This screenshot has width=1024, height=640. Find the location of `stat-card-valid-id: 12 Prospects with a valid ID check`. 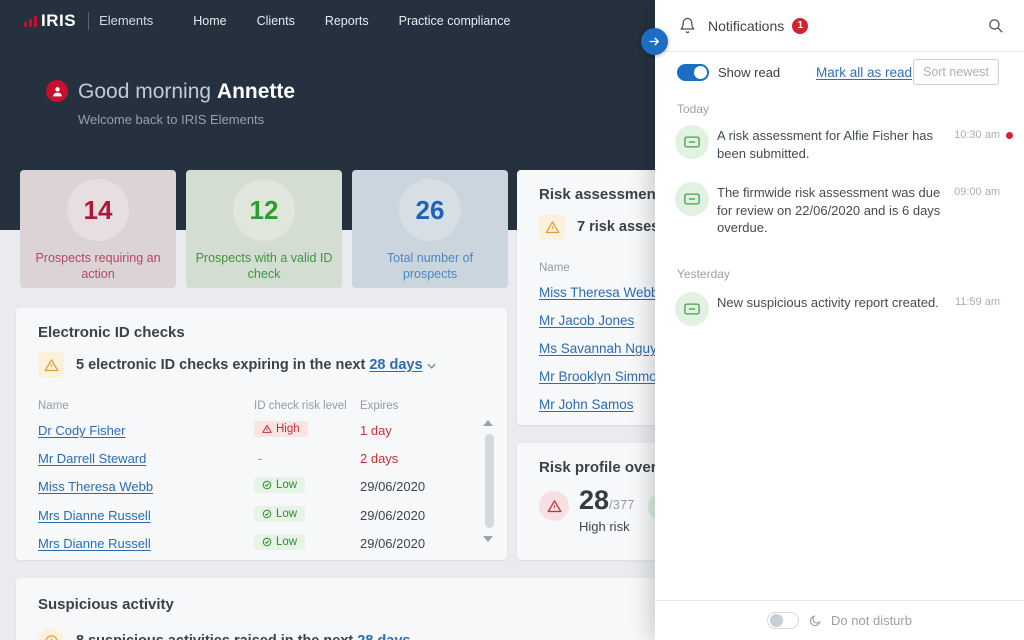

stat-card-valid-id: 12 Prospects with a valid ID check is located at coordinates (264, 229).